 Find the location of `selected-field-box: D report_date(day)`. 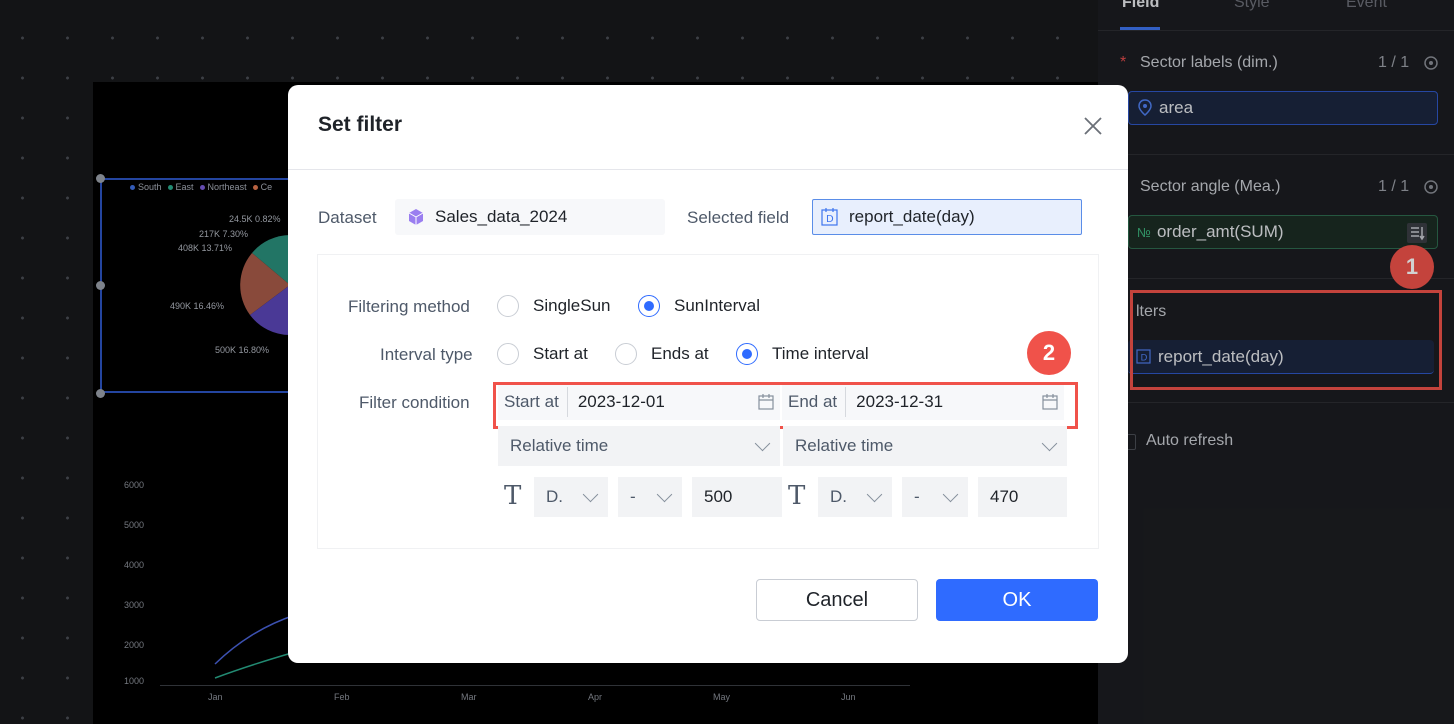

selected-field-box: D report_date(day) is located at coordinates (947, 217).